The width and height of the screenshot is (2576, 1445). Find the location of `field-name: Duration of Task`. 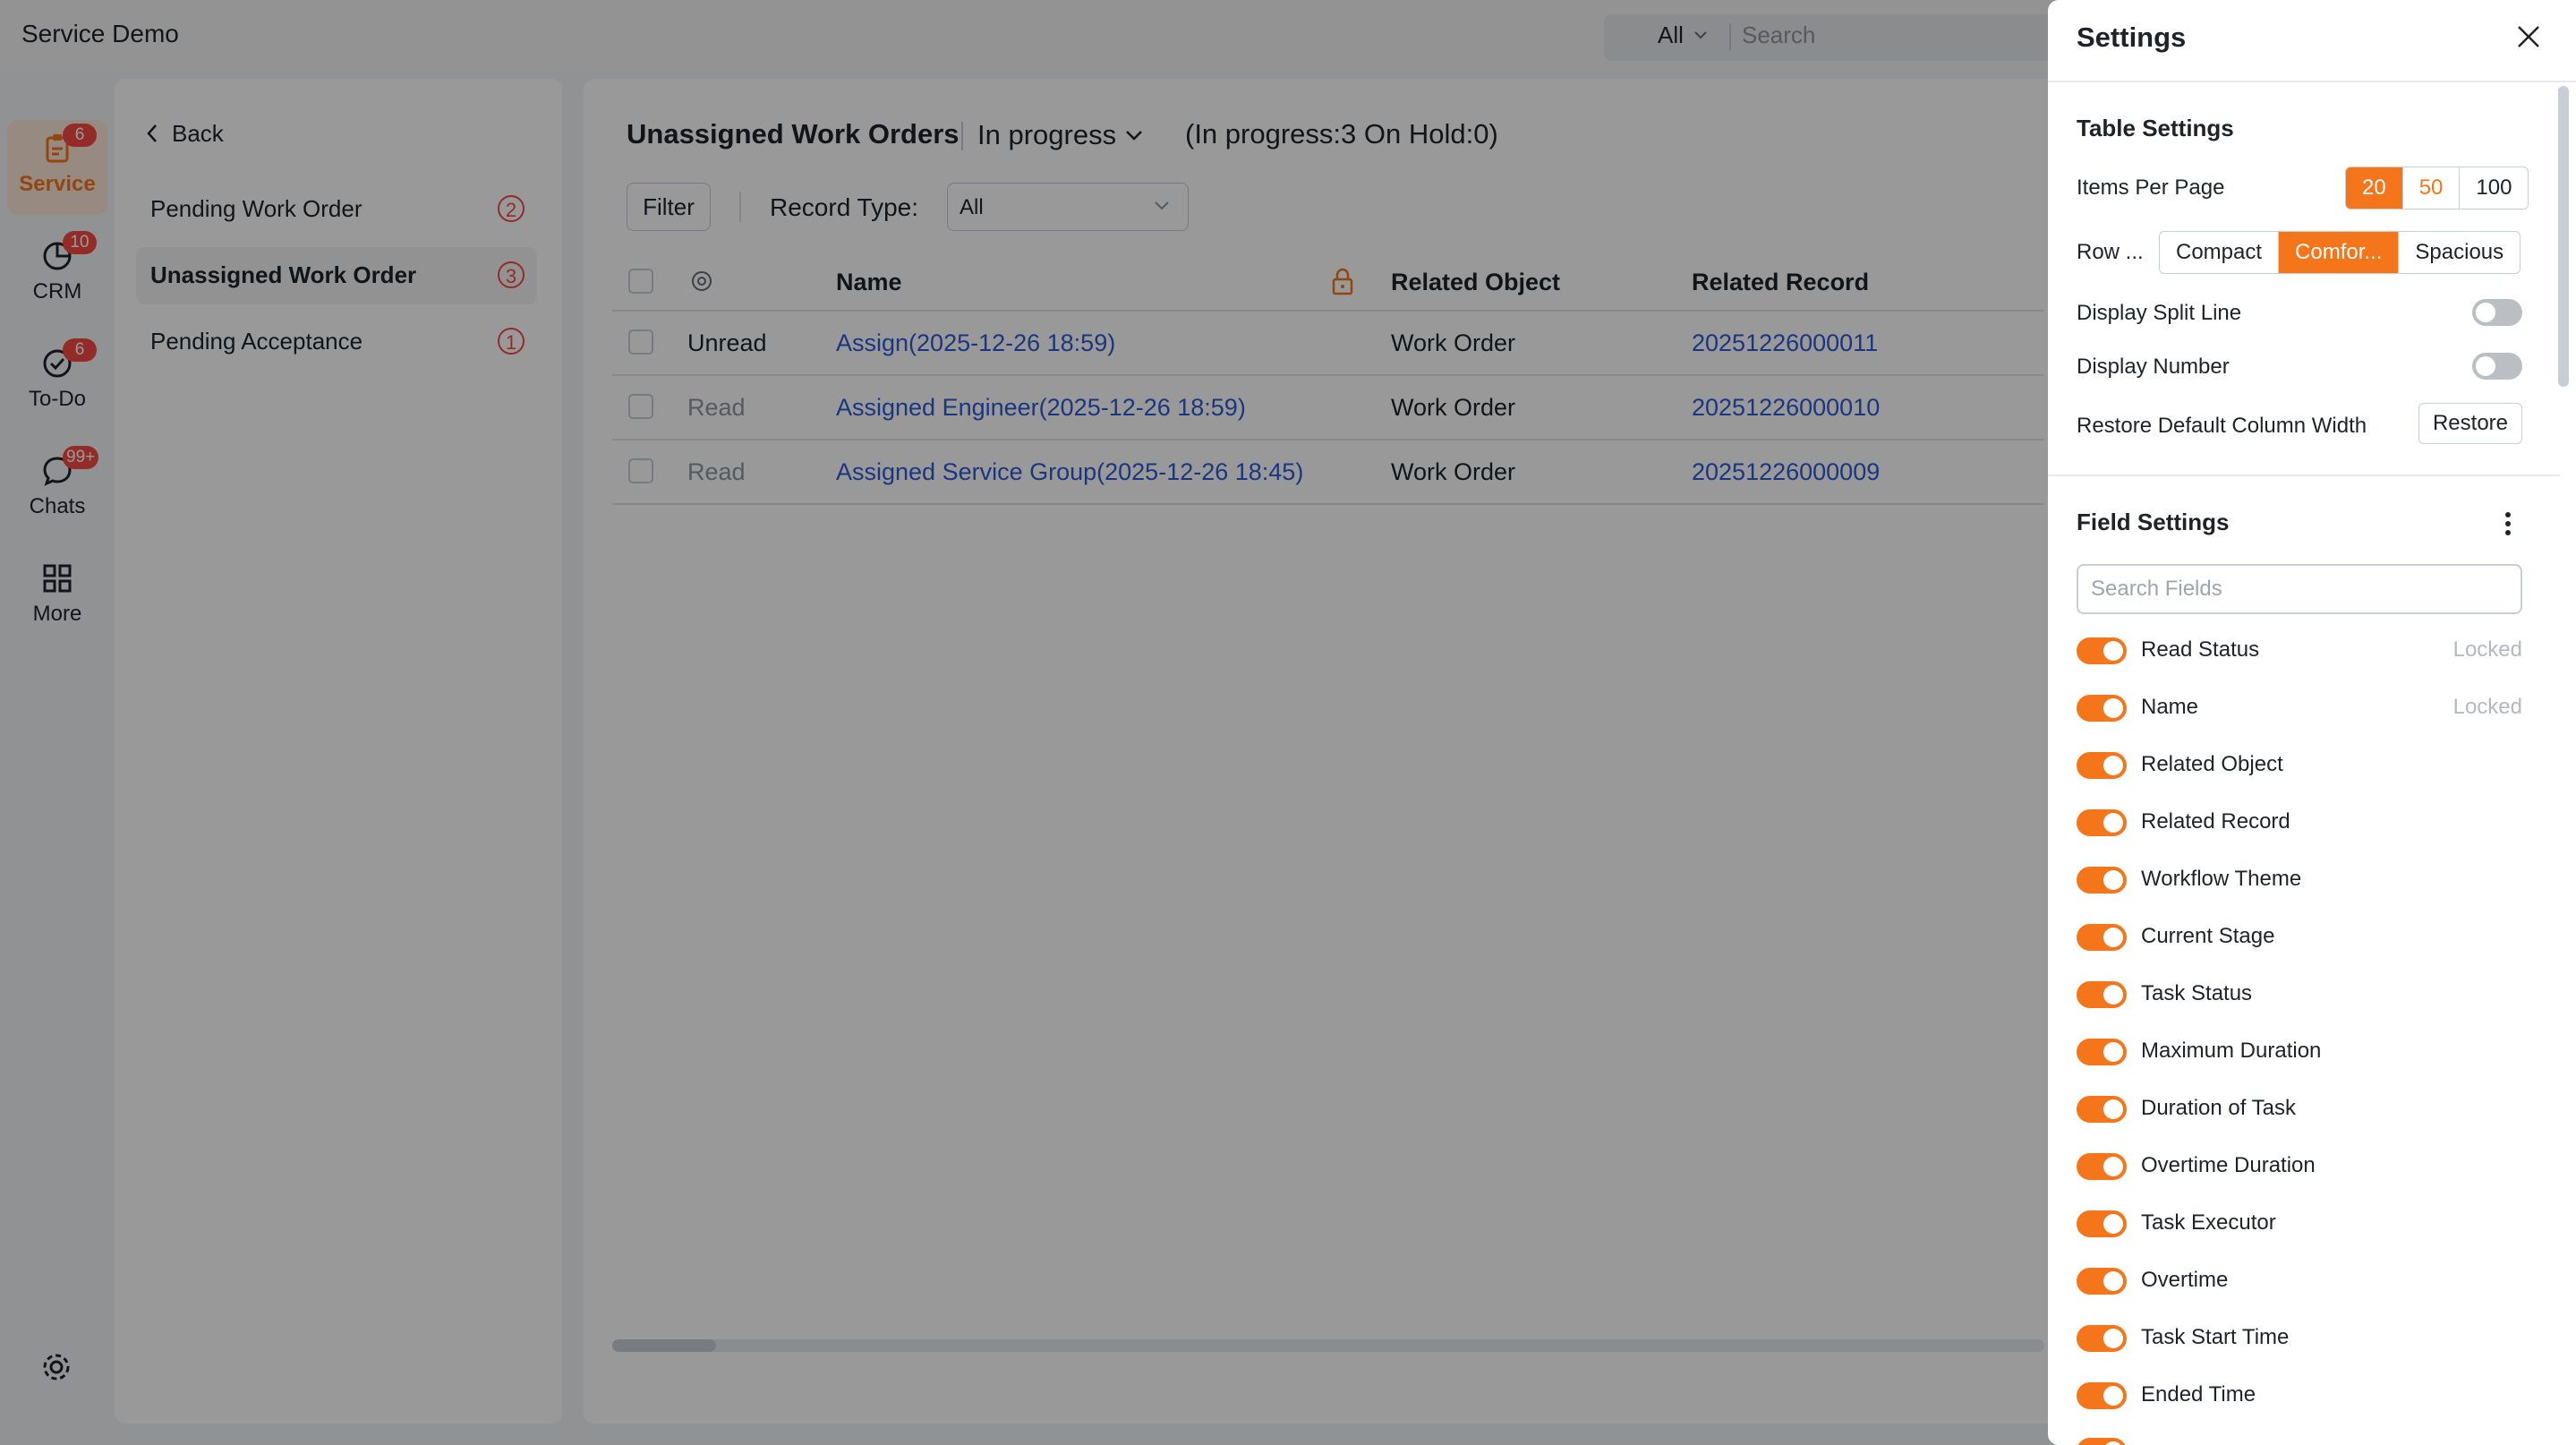

field-name: Duration of Task is located at coordinates (2218, 1108).